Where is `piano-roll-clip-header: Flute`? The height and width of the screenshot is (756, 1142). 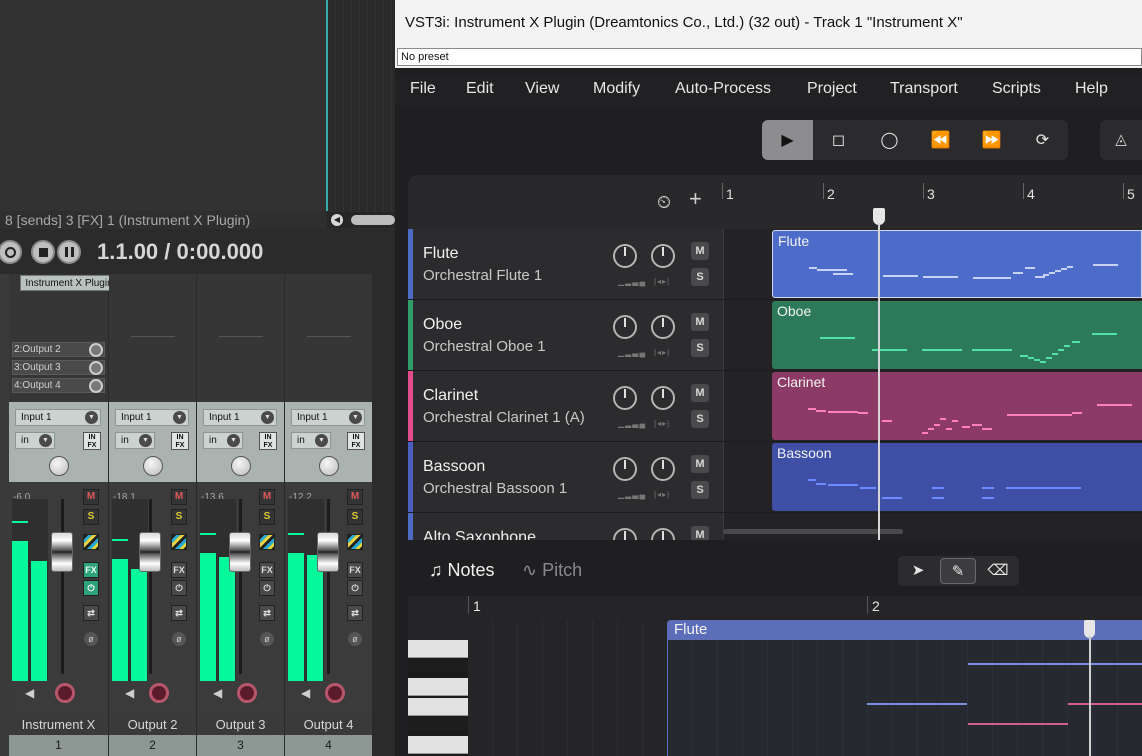 piano-roll-clip-header: Flute is located at coordinates (904, 630).